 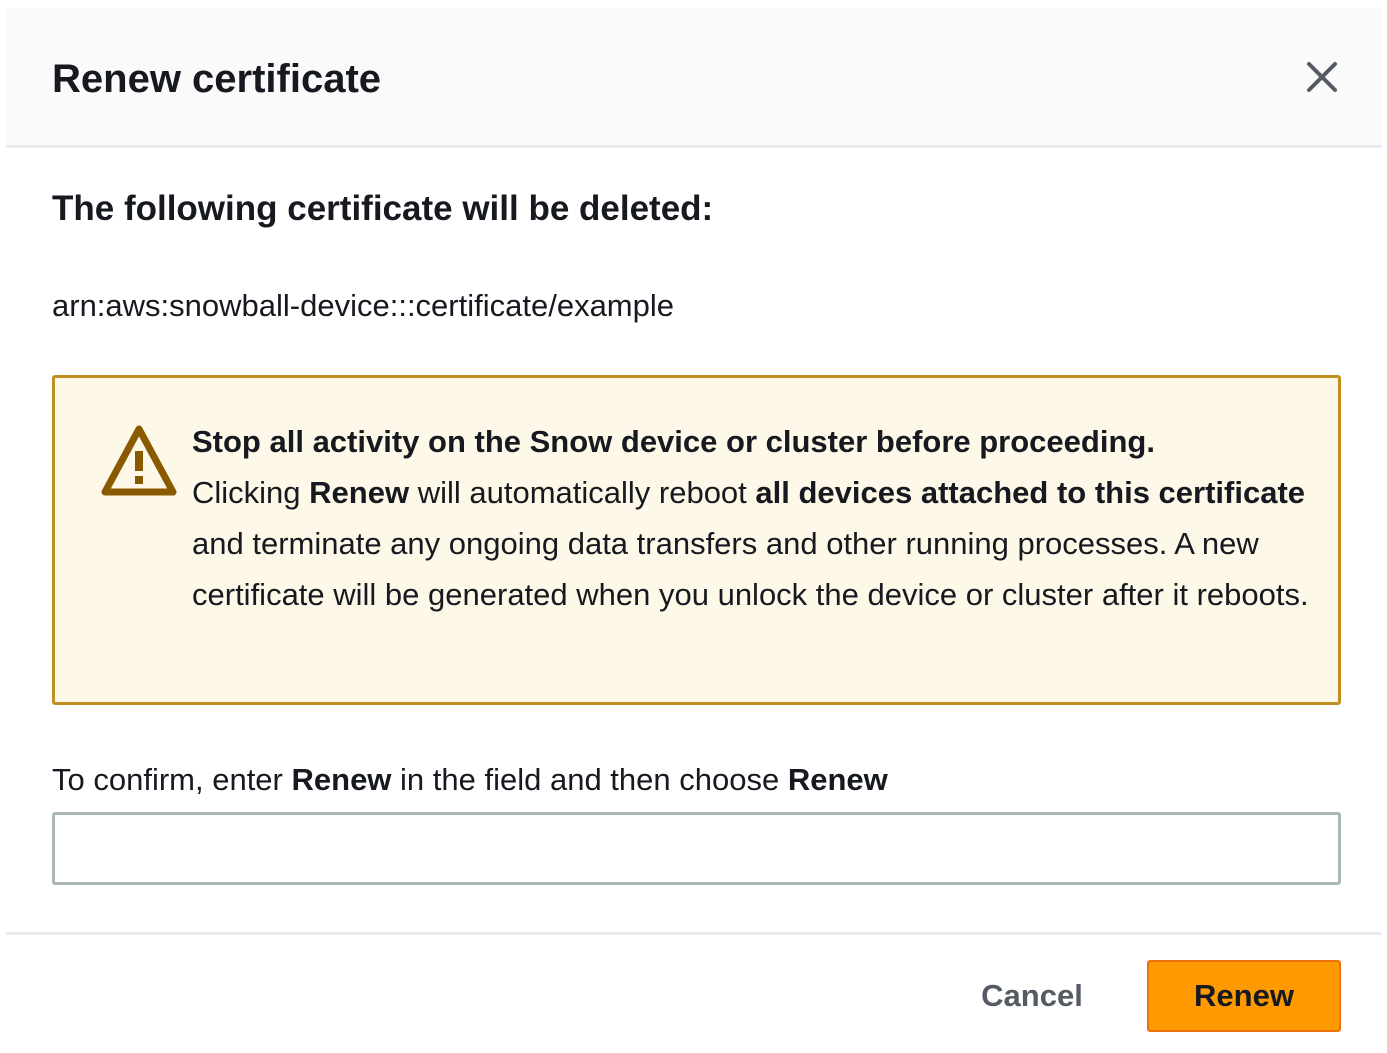 I want to click on confirm-label-part1: To confirm, enter, so click(x=167, y=779).